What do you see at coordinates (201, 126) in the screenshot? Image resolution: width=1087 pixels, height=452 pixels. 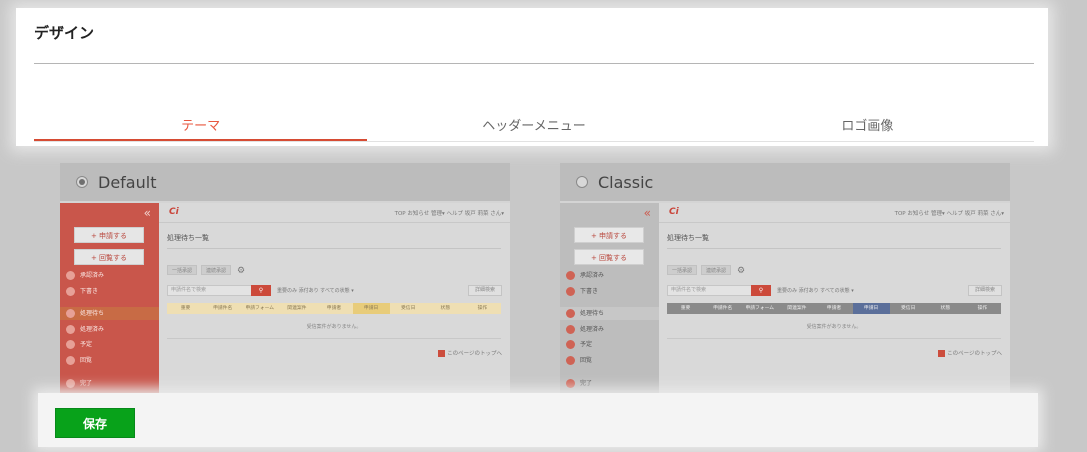 I see `tab-theme: テーマ` at bounding box center [201, 126].